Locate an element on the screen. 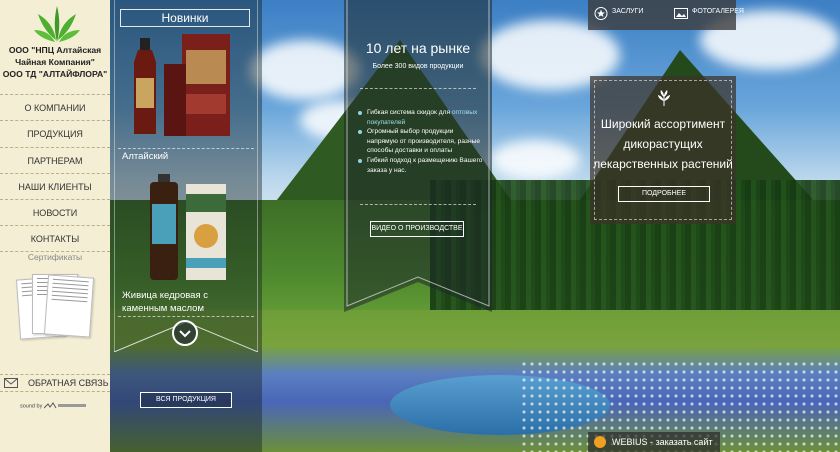 The image size is (840, 452). nav-item-products: Продукция is located at coordinates (55, 133).